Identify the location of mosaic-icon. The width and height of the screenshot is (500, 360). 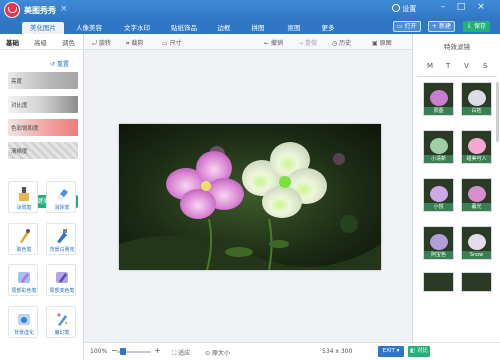
(62, 236).